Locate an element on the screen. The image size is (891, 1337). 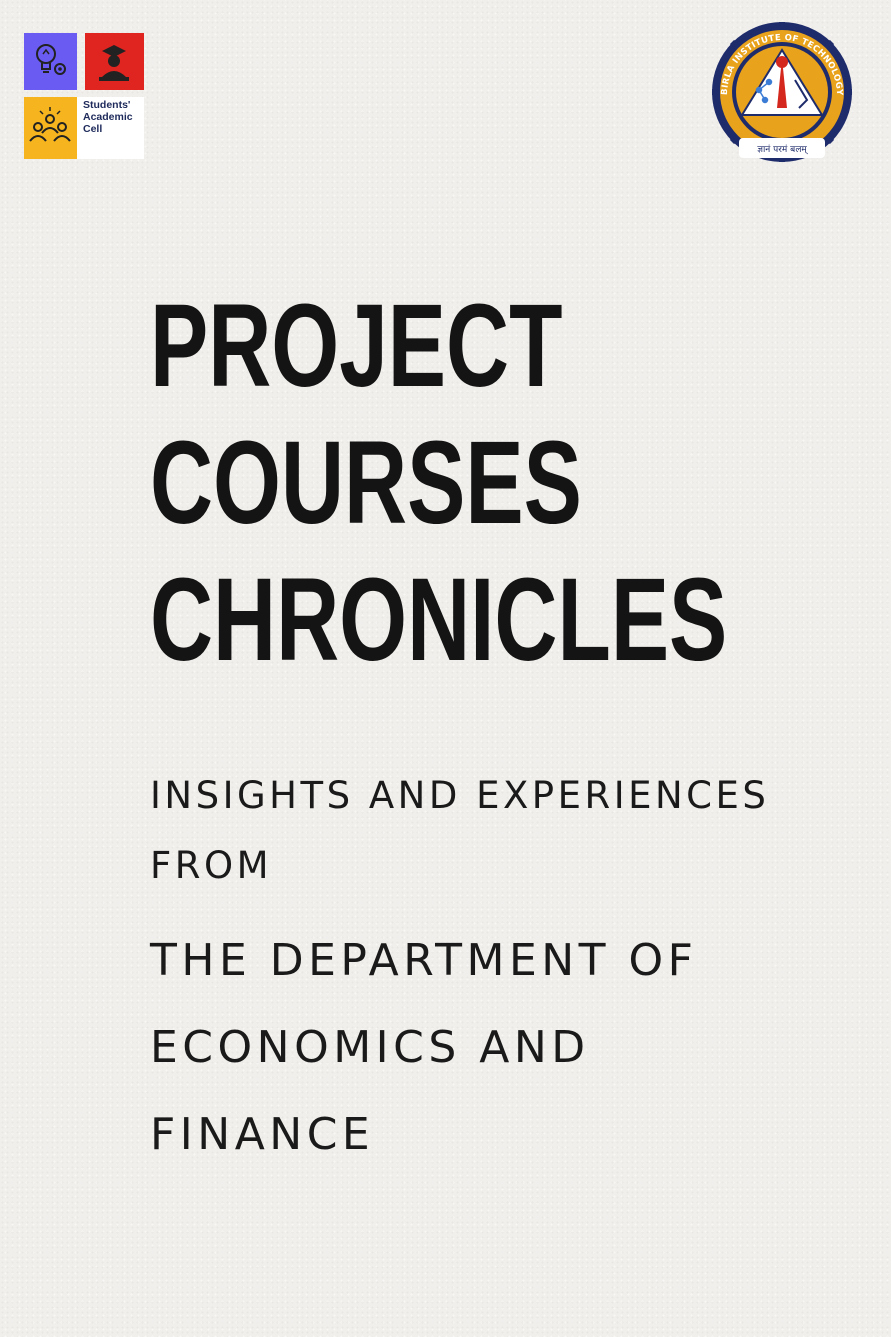
cell-name-line: Cell is located at coordinates (93, 129).